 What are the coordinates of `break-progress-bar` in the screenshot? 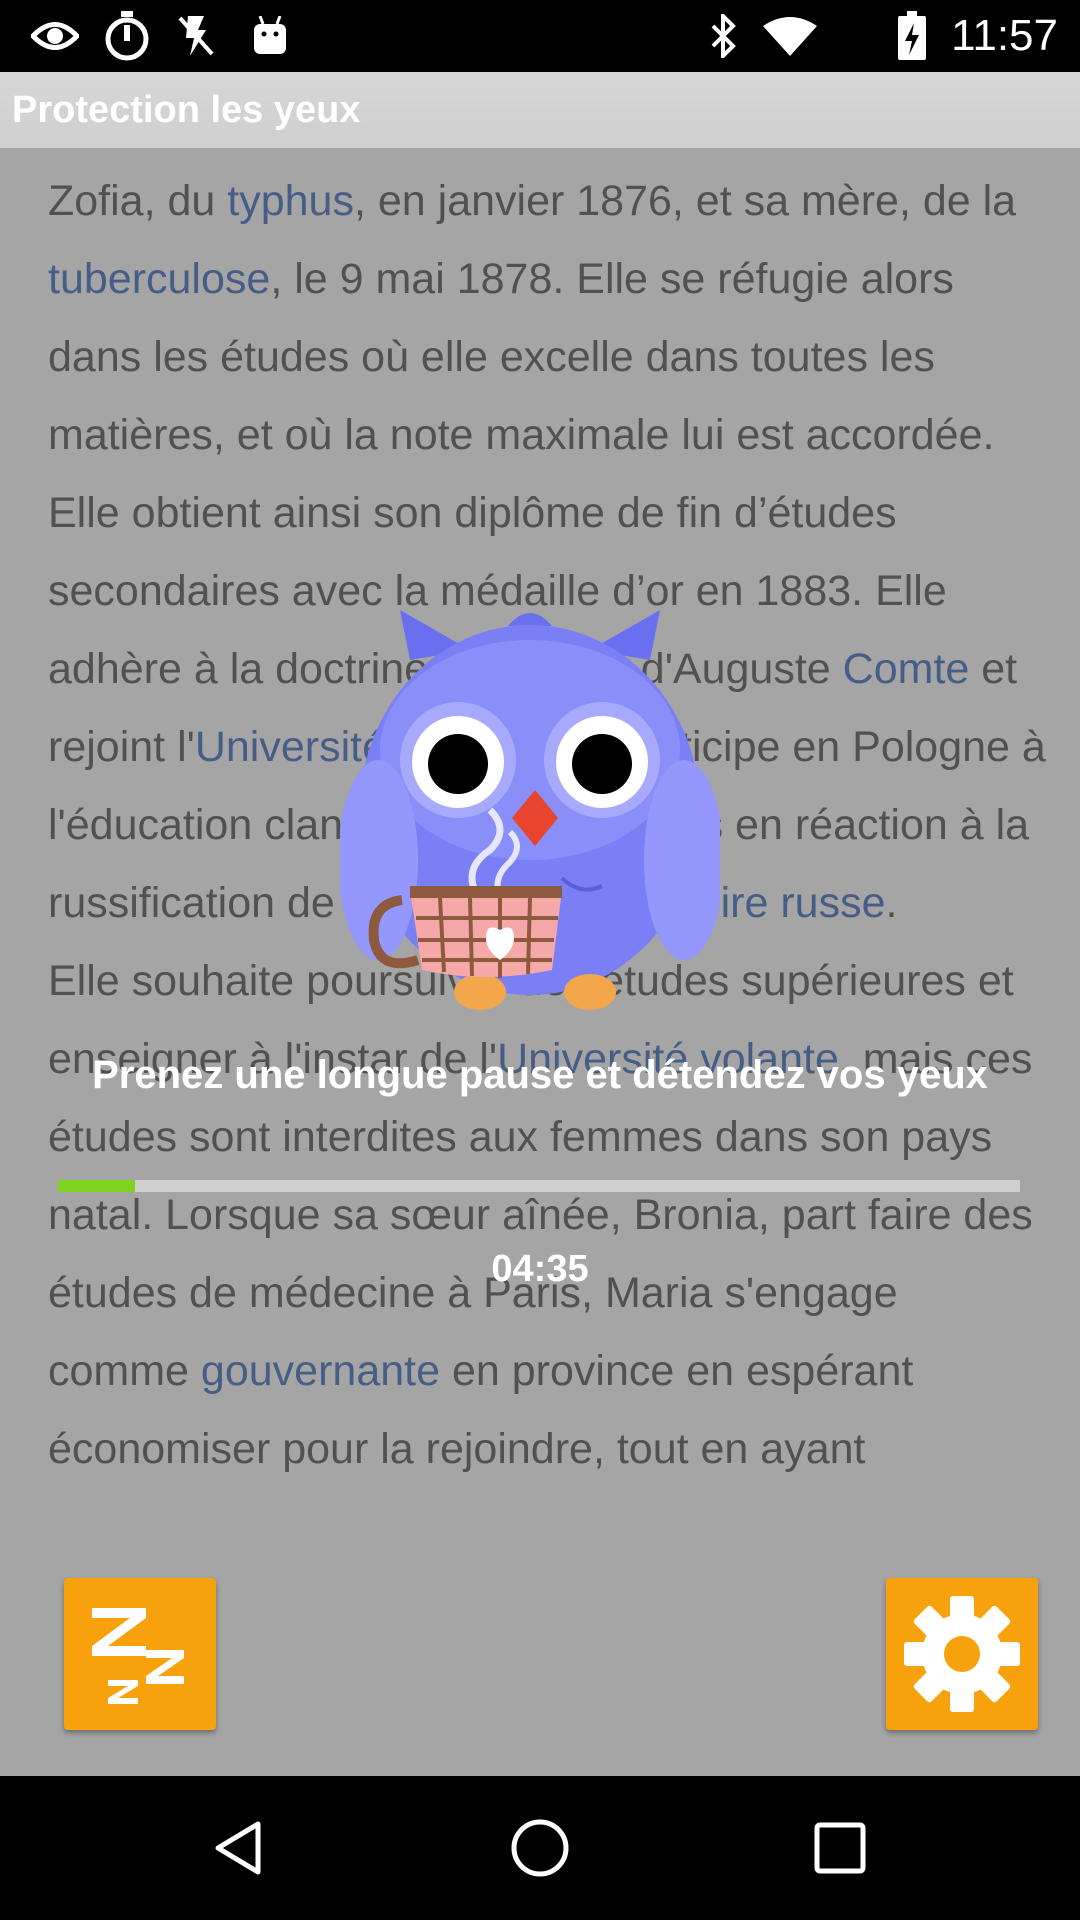 It's located at (539, 1186).